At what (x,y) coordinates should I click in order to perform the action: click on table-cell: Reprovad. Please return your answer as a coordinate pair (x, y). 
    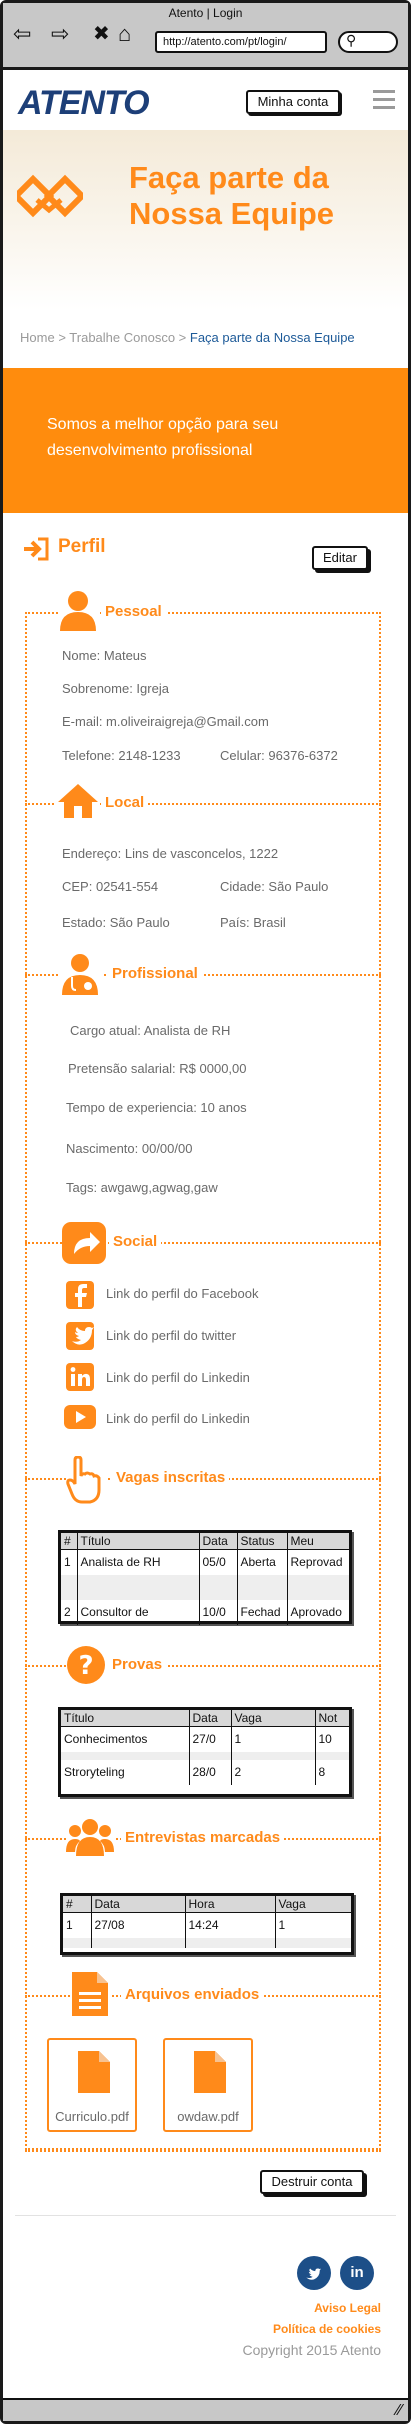
    Looking at the image, I should click on (316, 1562).